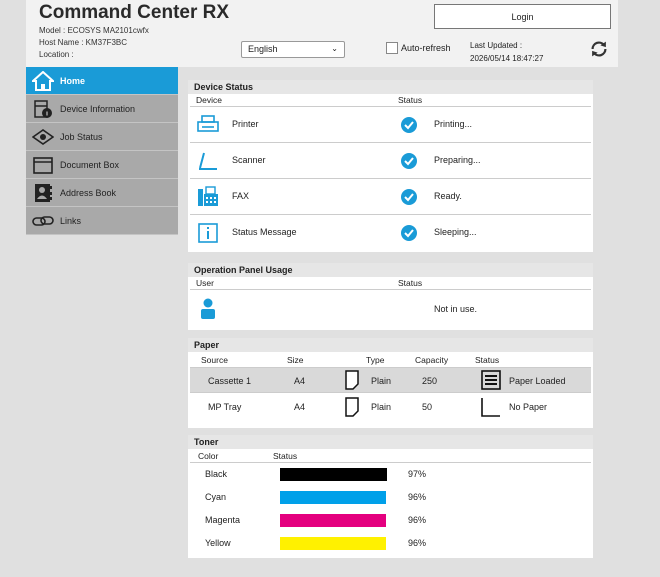  I want to click on device-status-title: Device Status, so click(390, 87).